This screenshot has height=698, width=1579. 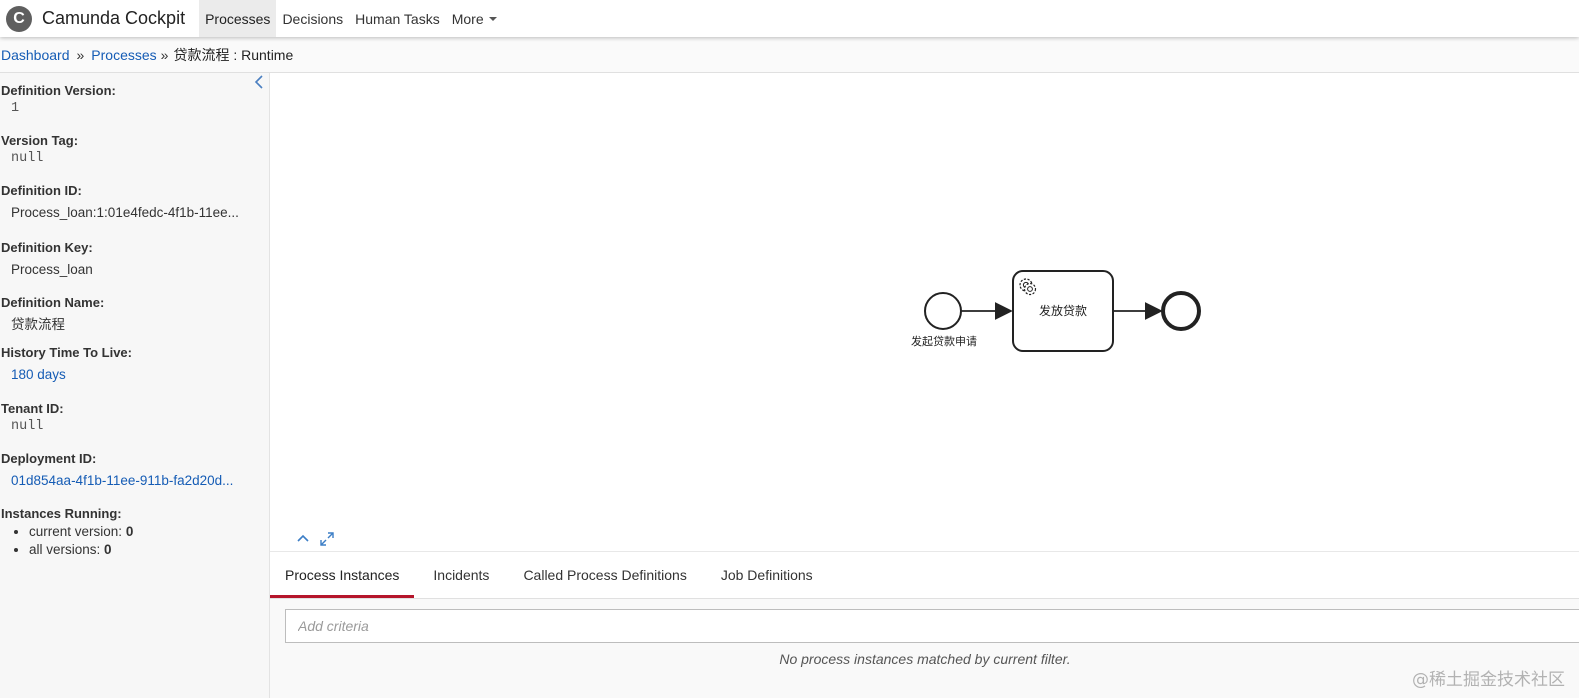 What do you see at coordinates (467, 18) in the screenshot?
I see `nav-more-label: More` at bounding box center [467, 18].